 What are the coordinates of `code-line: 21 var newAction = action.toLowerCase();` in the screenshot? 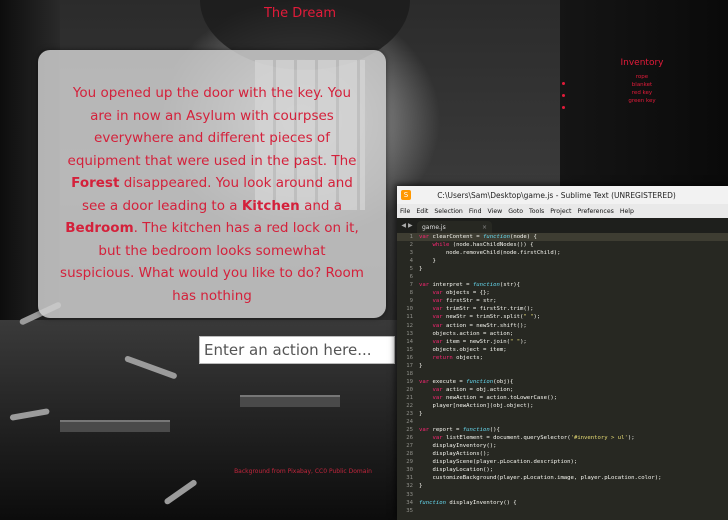 It's located at (562, 398).